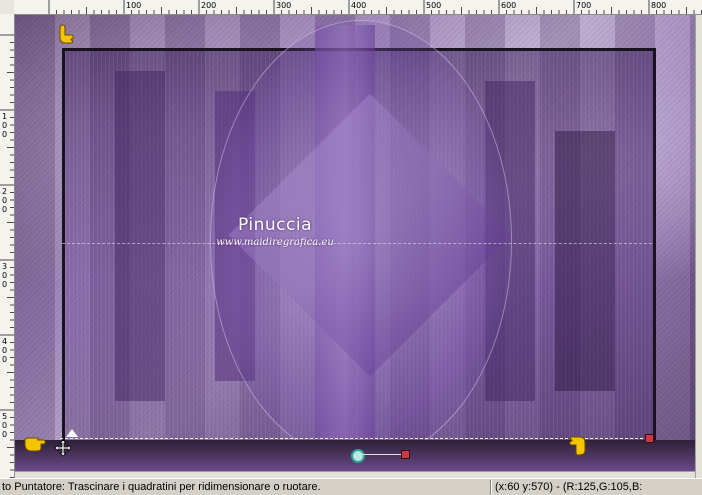 This screenshot has width=702, height=495. Describe the element at coordinates (382, 454) in the screenshot. I see `rotation-handle-arm` at that location.